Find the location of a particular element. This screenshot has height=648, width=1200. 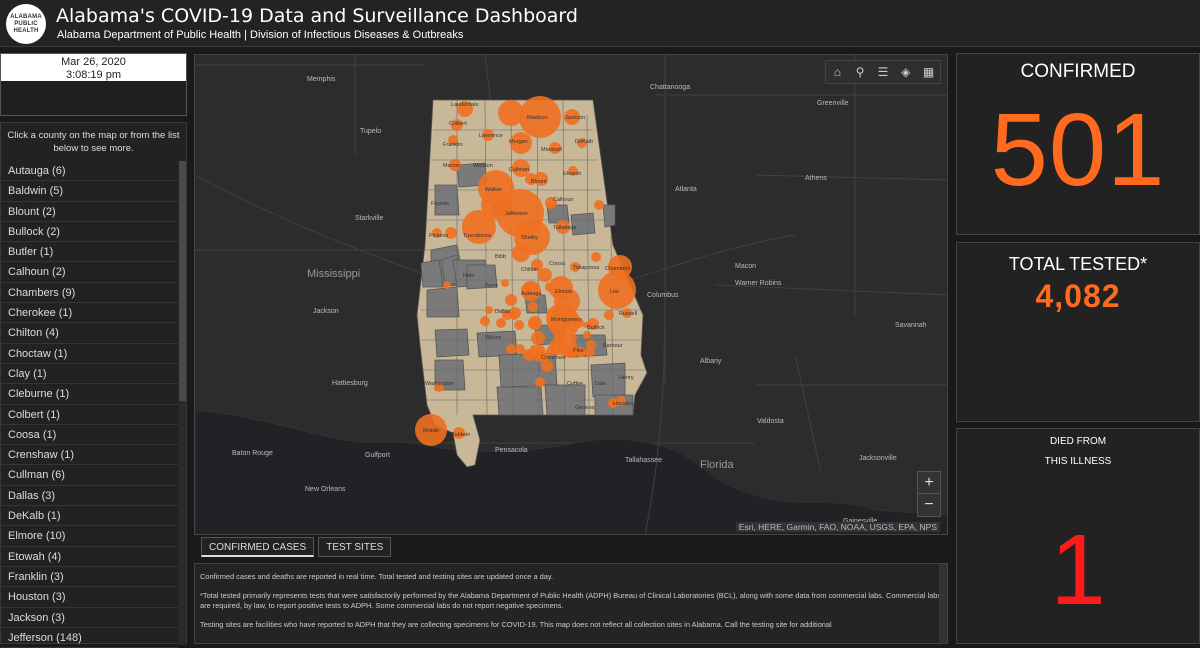

deaths-label-line-2: THIS ILLNESS is located at coordinates (1078, 461).